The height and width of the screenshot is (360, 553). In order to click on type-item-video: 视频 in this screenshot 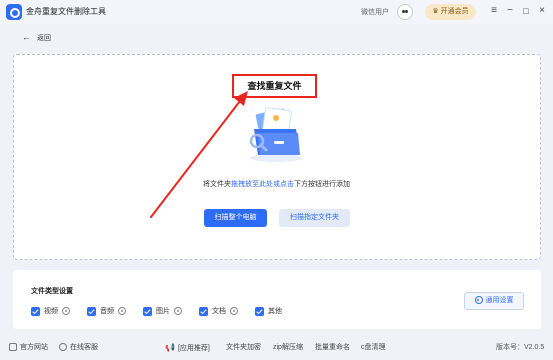, I will do `click(50, 312)`.